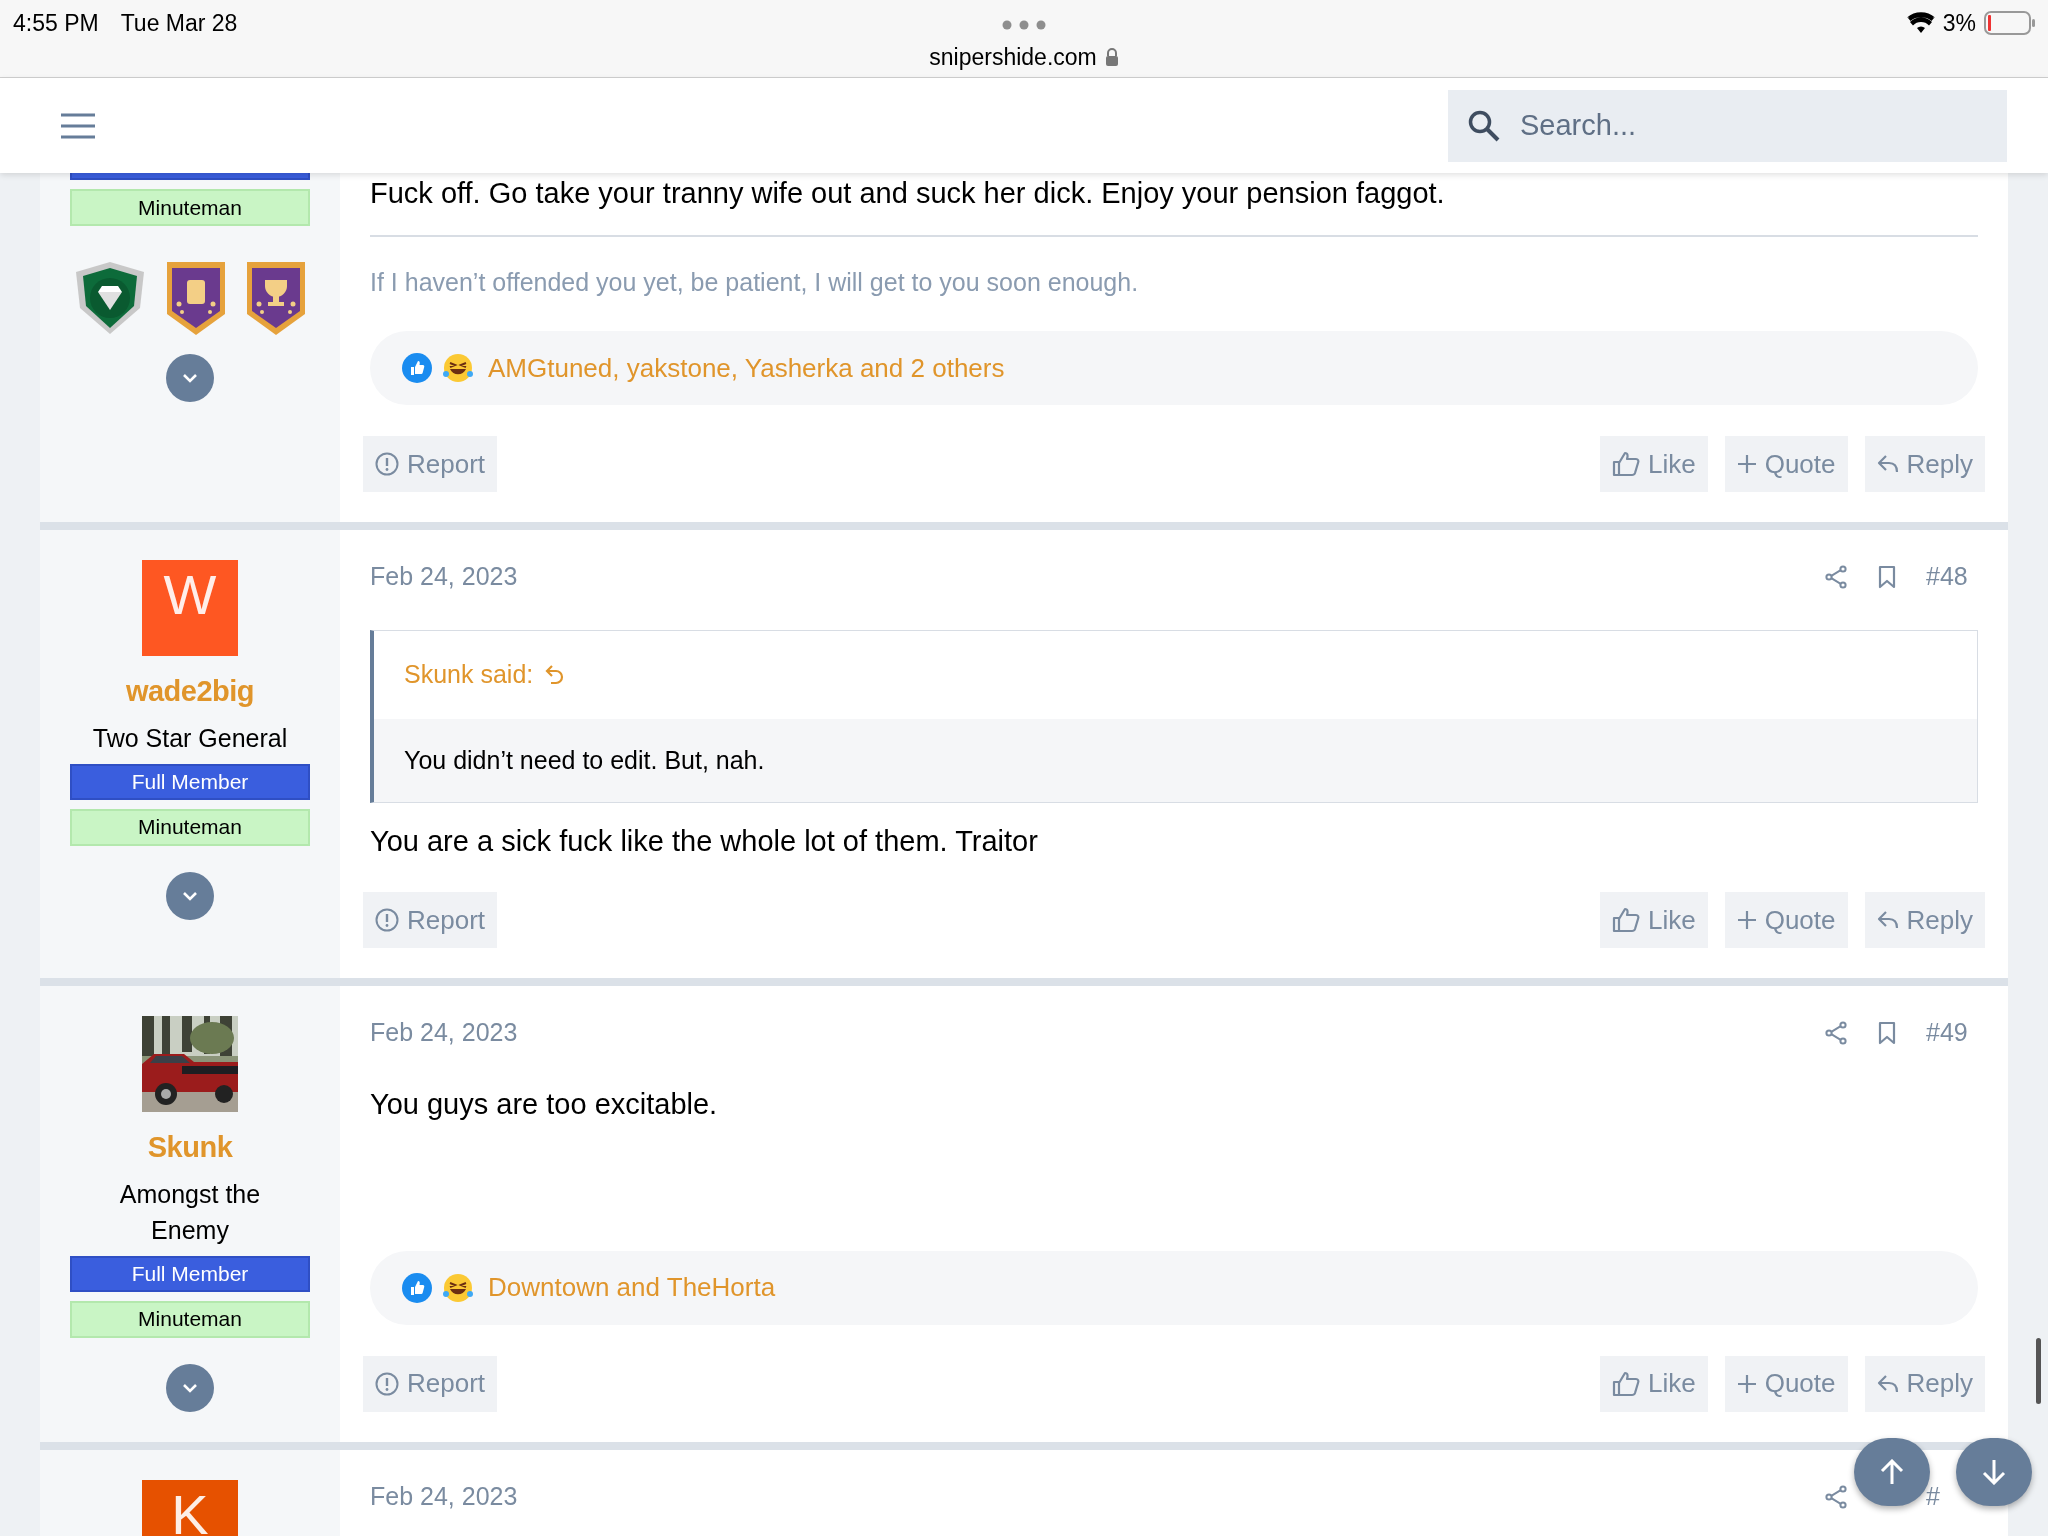 The image size is (2048, 1536). What do you see at coordinates (1892, 1472) in the screenshot?
I see `arrow-up-icon` at bounding box center [1892, 1472].